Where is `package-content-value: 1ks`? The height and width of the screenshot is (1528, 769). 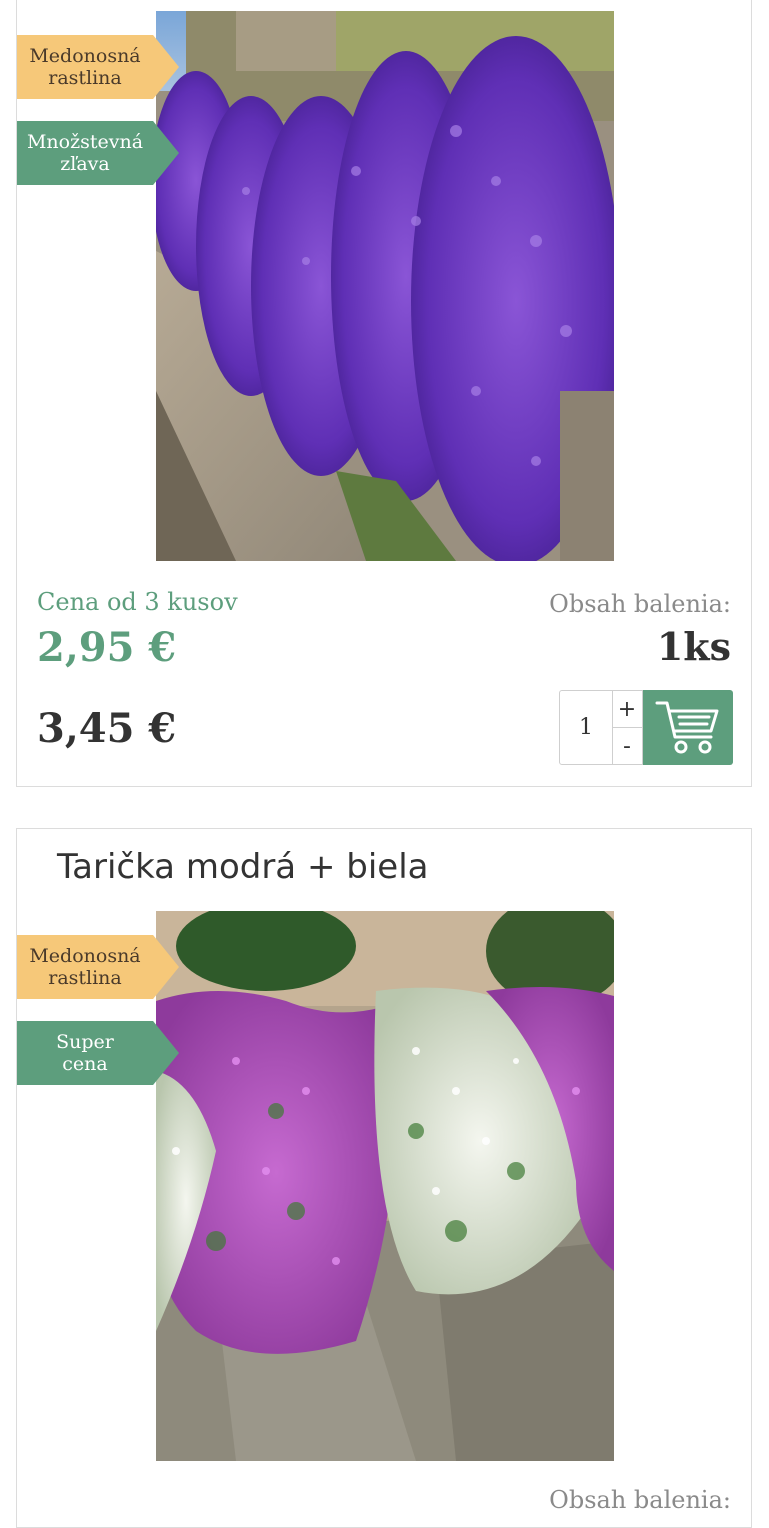 package-content-value: 1ks is located at coordinates (693, 646).